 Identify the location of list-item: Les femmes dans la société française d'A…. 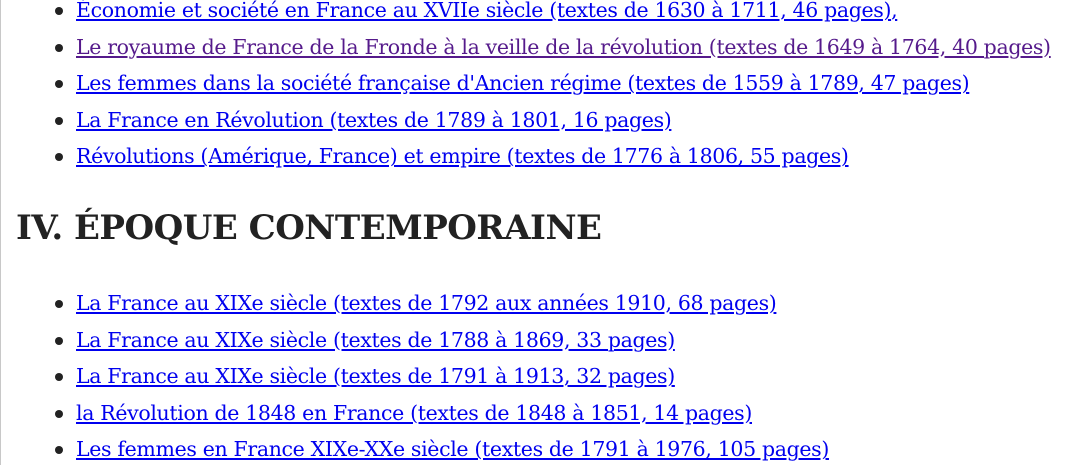
(525, 83).